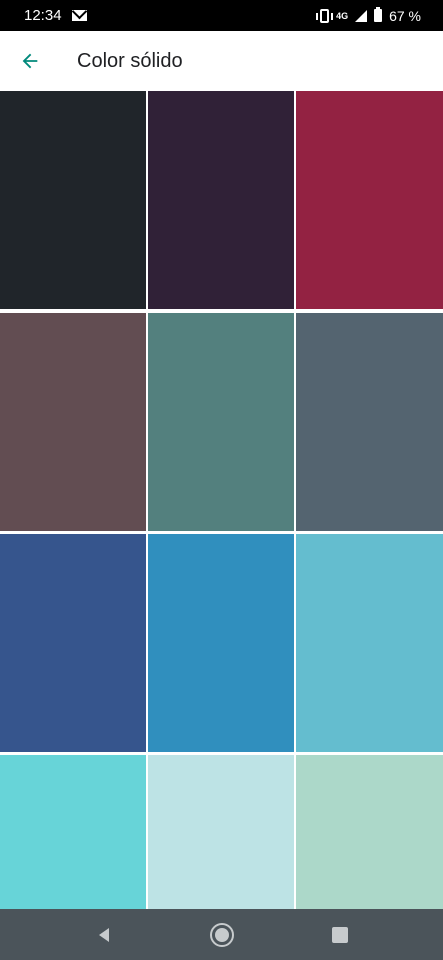 The height and width of the screenshot is (960, 443). I want to click on square-recents-icon, so click(339, 934).